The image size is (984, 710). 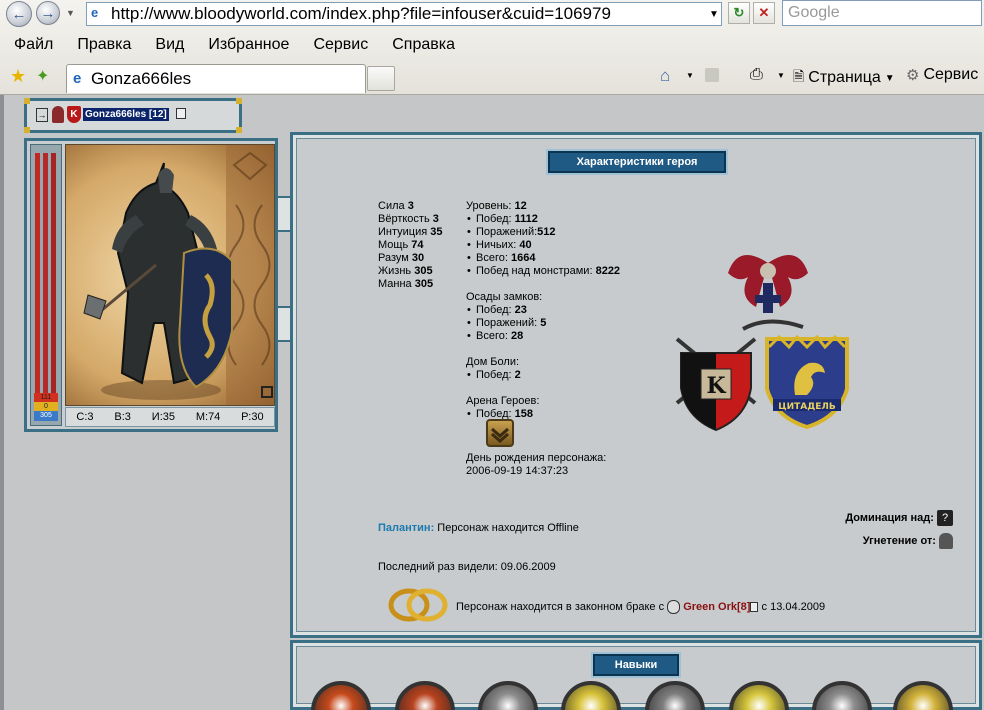 What do you see at coordinates (951, 74) in the screenshot?
I see `tools-menu-label: Сервис` at bounding box center [951, 74].